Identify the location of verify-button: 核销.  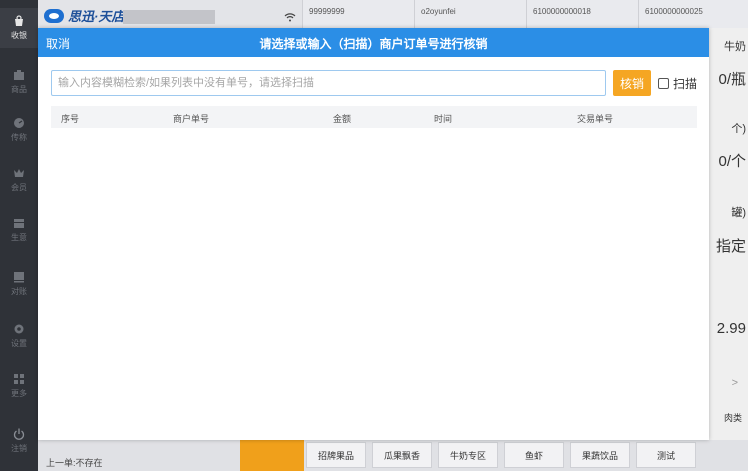
(632, 83).